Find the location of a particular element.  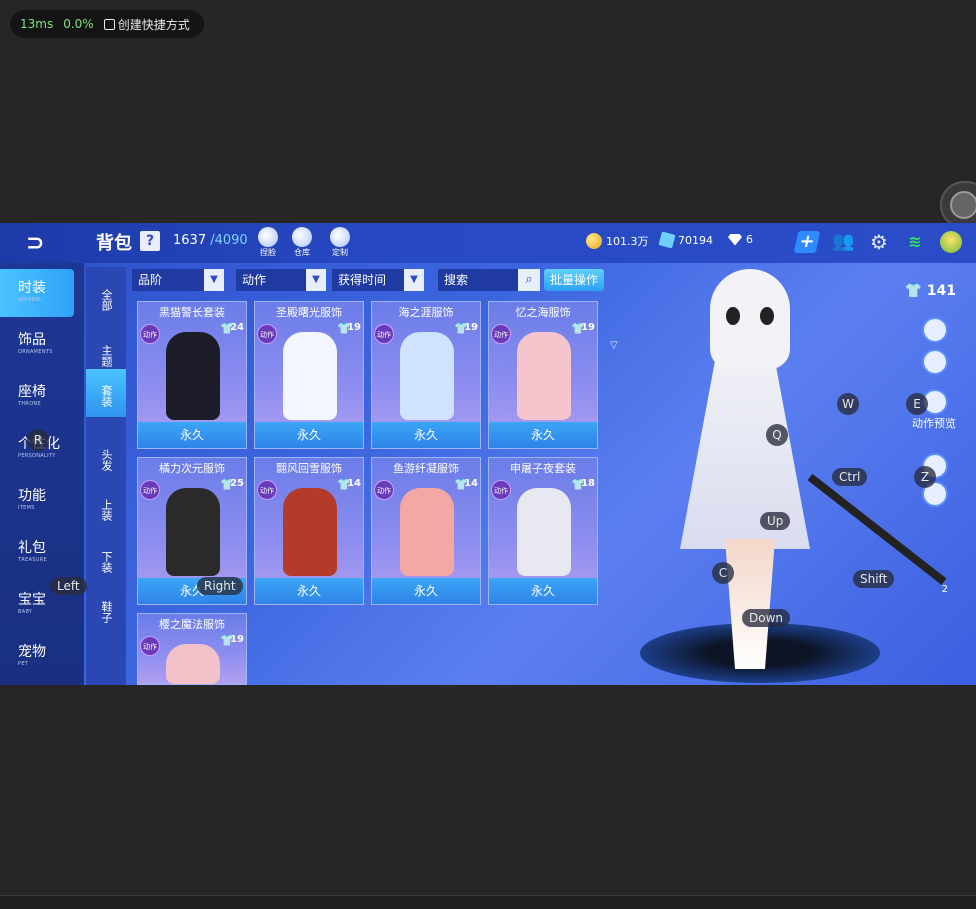

ticket-icon is located at coordinates (667, 240).